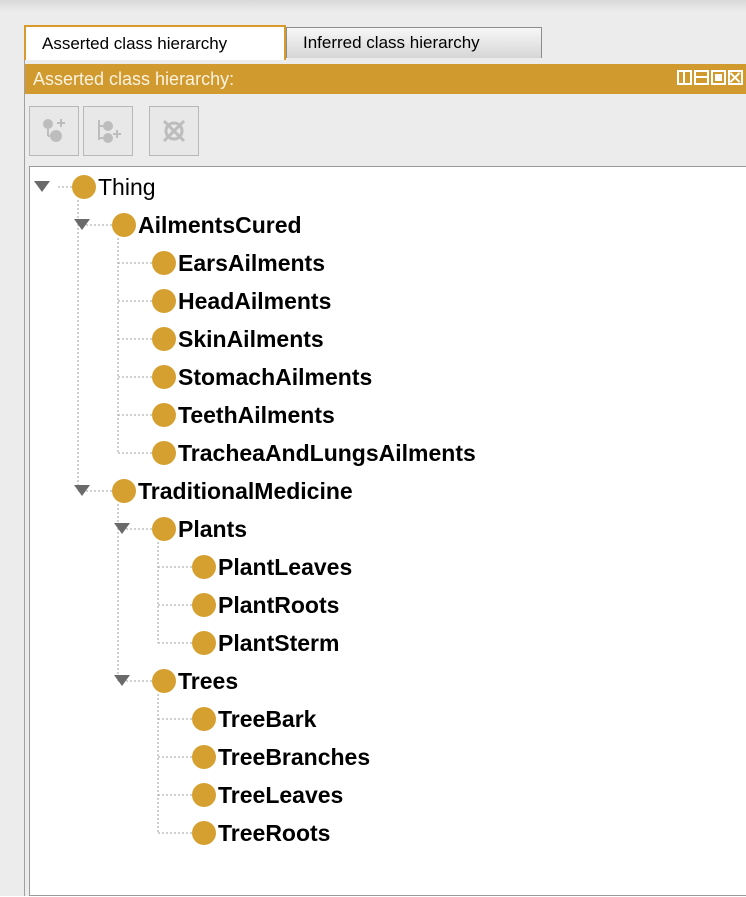 The height and width of the screenshot is (897, 746). I want to click on hierarchy-toolbar, so click(129, 132).